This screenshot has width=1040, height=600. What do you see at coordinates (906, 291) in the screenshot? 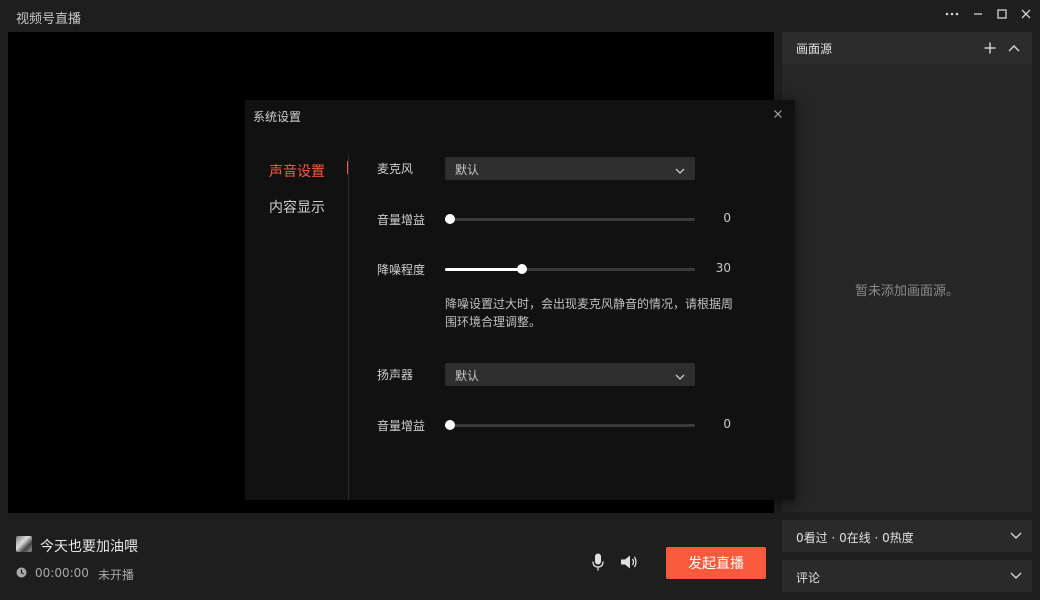
I see `source-empty-text: 暂未添加画面源。` at bounding box center [906, 291].